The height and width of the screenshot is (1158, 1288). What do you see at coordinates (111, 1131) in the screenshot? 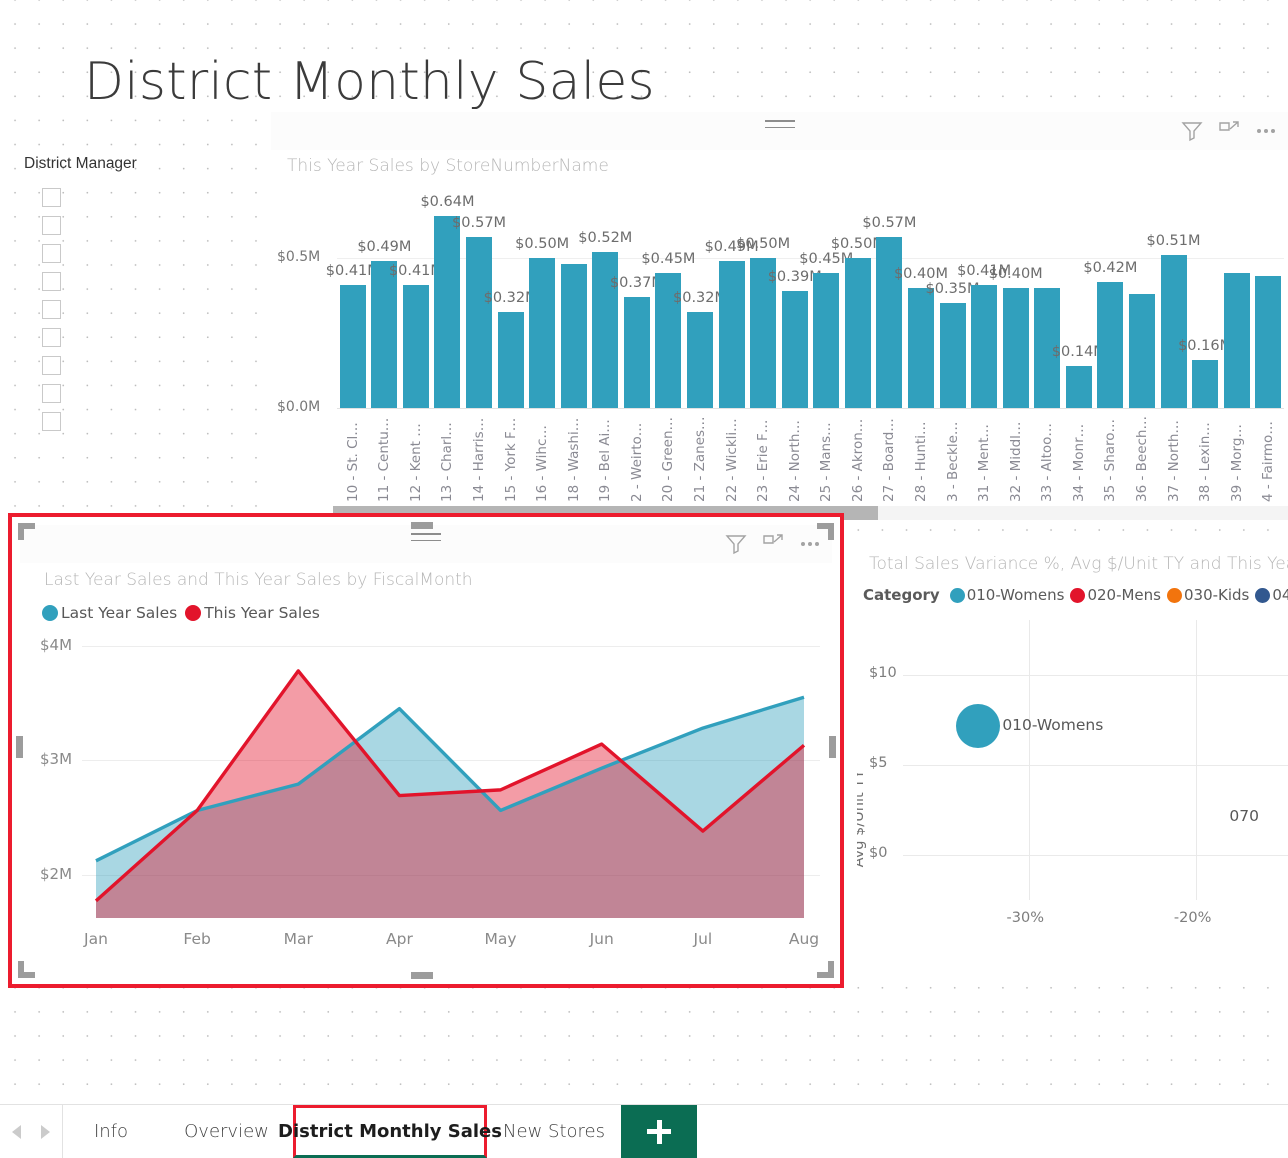
I see `page-tab: Info` at bounding box center [111, 1131].